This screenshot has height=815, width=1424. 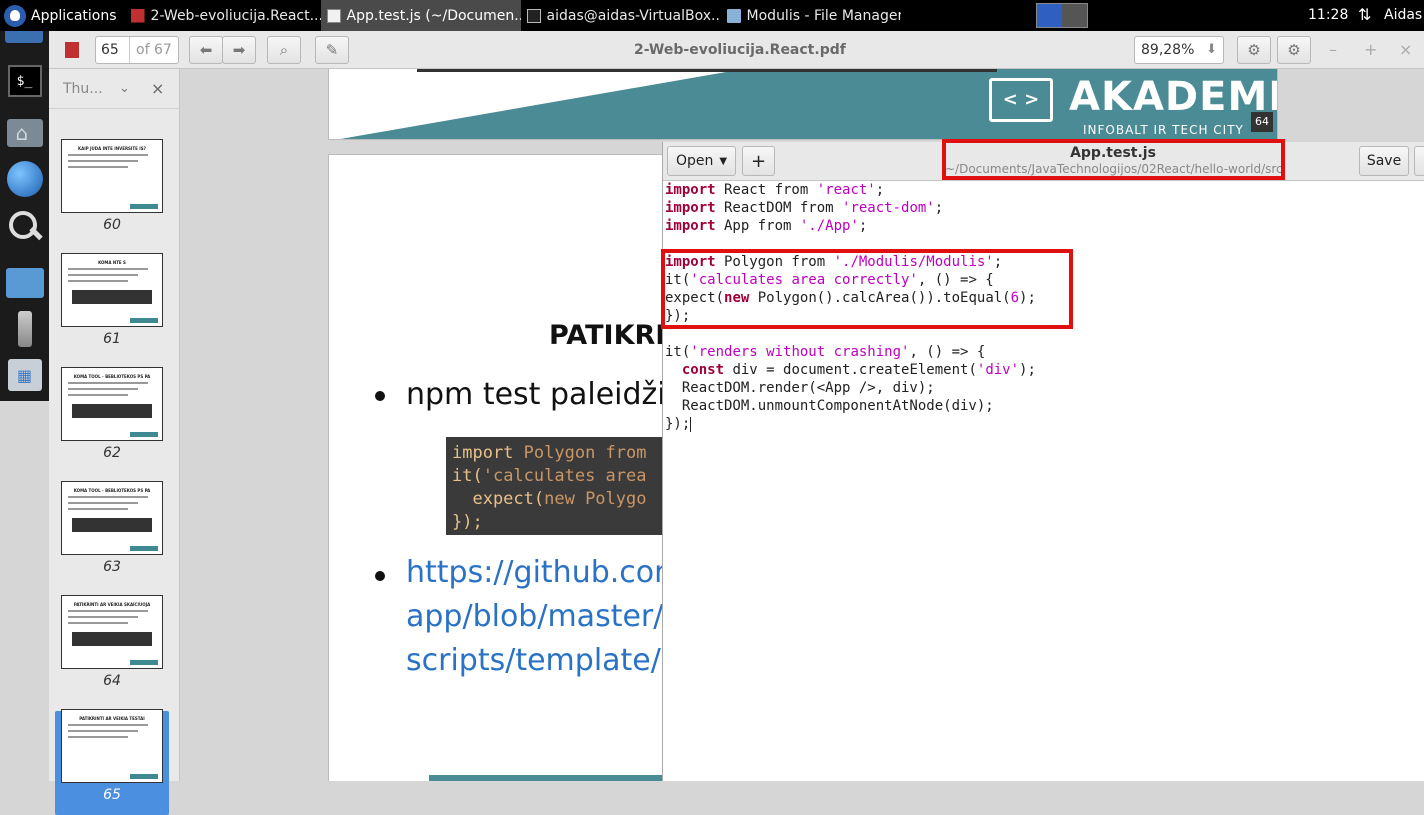 I want to click on page-number-field: 65 of 67, so click(x=137, y=50).